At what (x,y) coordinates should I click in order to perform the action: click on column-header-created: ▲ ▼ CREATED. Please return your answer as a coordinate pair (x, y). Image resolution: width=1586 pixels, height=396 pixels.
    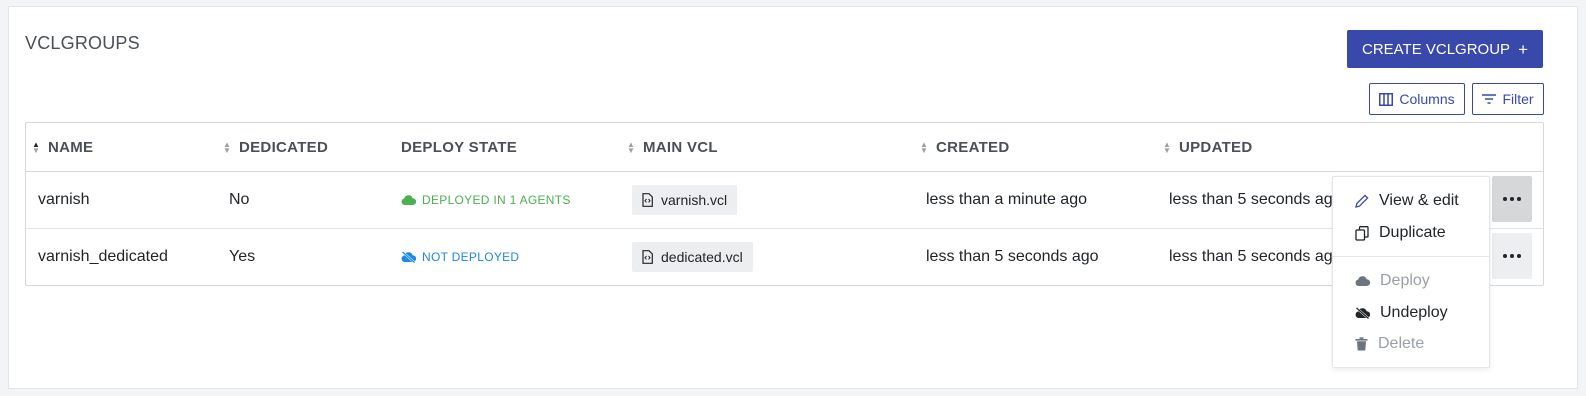
    Looking at the image, I should click on (965, 147).